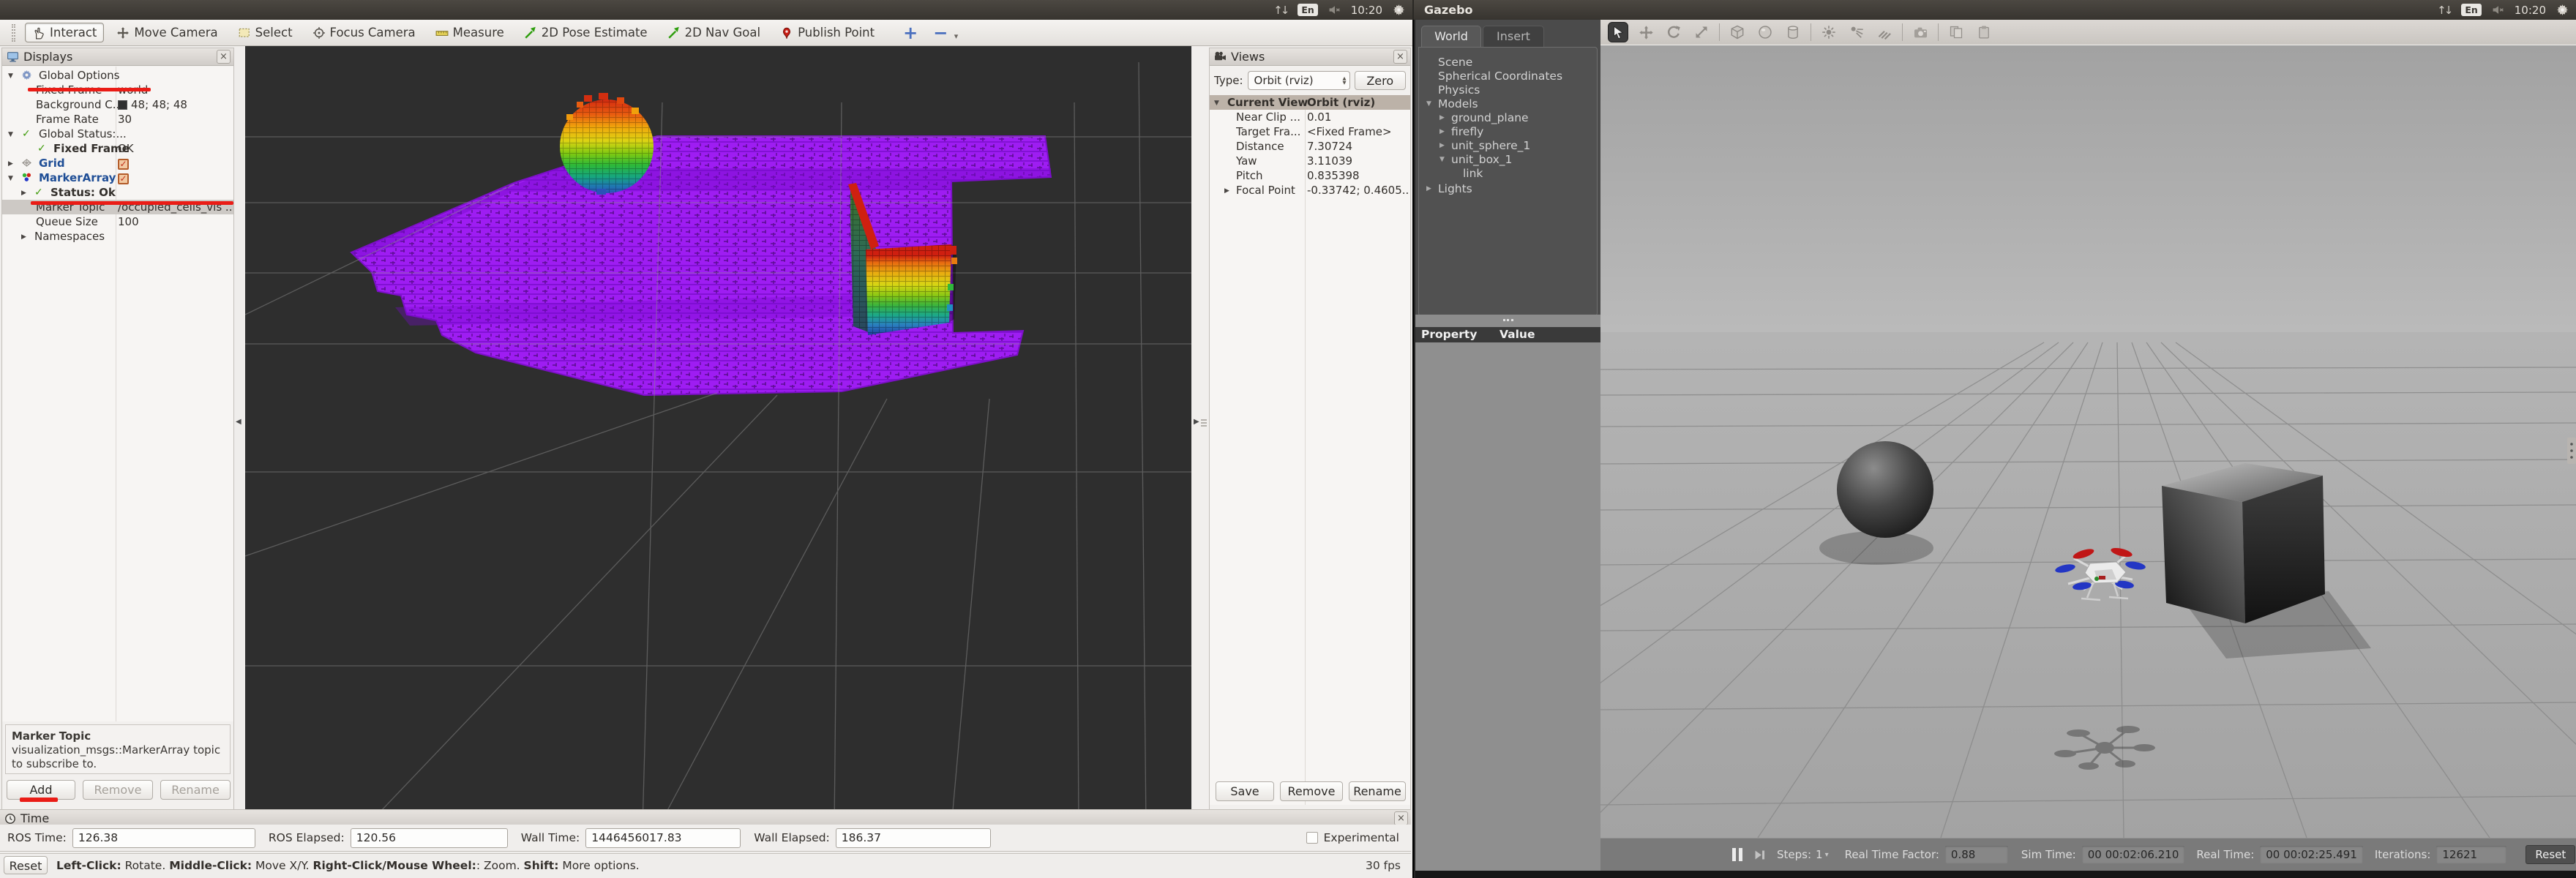  Describe the element at coordinates (1400, 57) in the screenshot. I see `close-icon: ×` at that location.